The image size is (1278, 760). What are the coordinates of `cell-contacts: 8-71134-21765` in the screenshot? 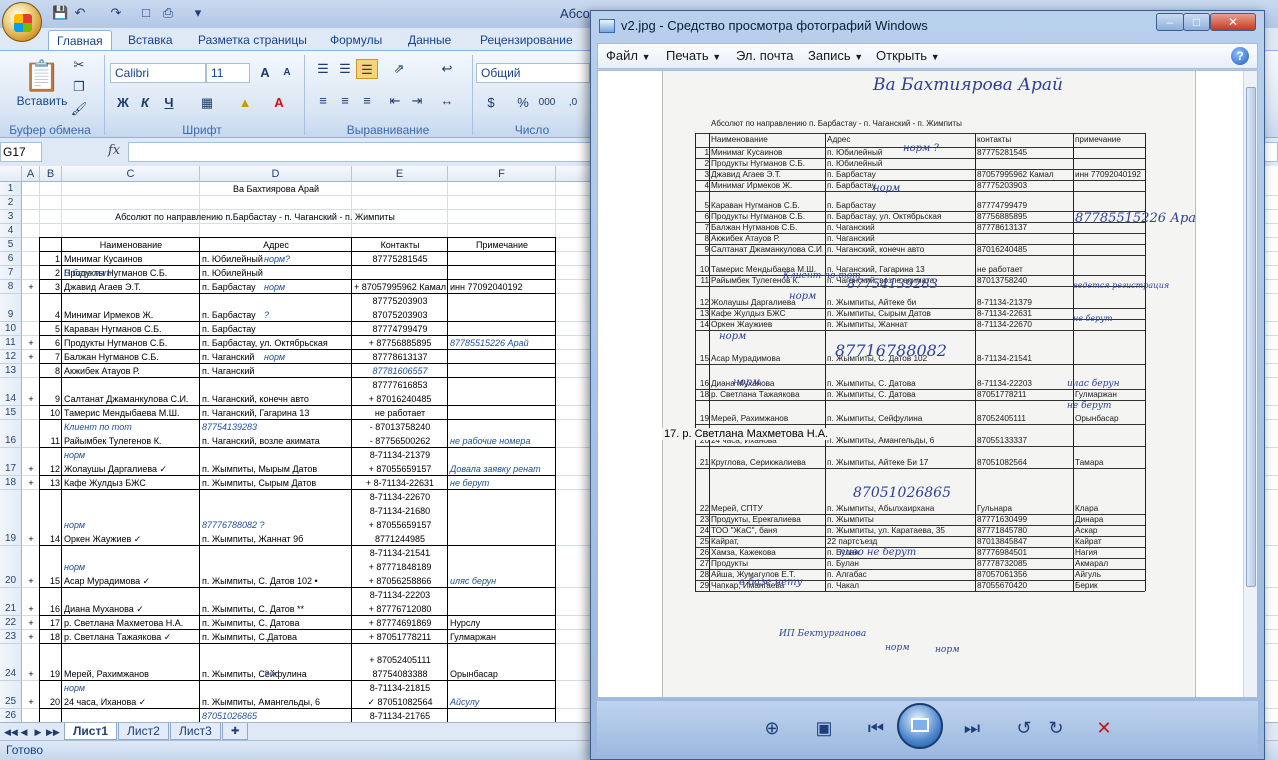 It's located at (400, 715).